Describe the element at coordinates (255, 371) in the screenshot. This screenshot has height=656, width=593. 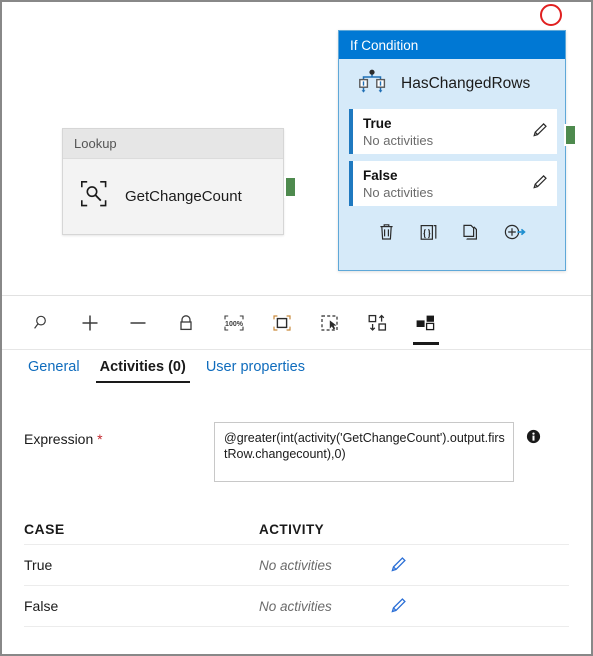
I see `tab-user-properties: User properties` at that location.